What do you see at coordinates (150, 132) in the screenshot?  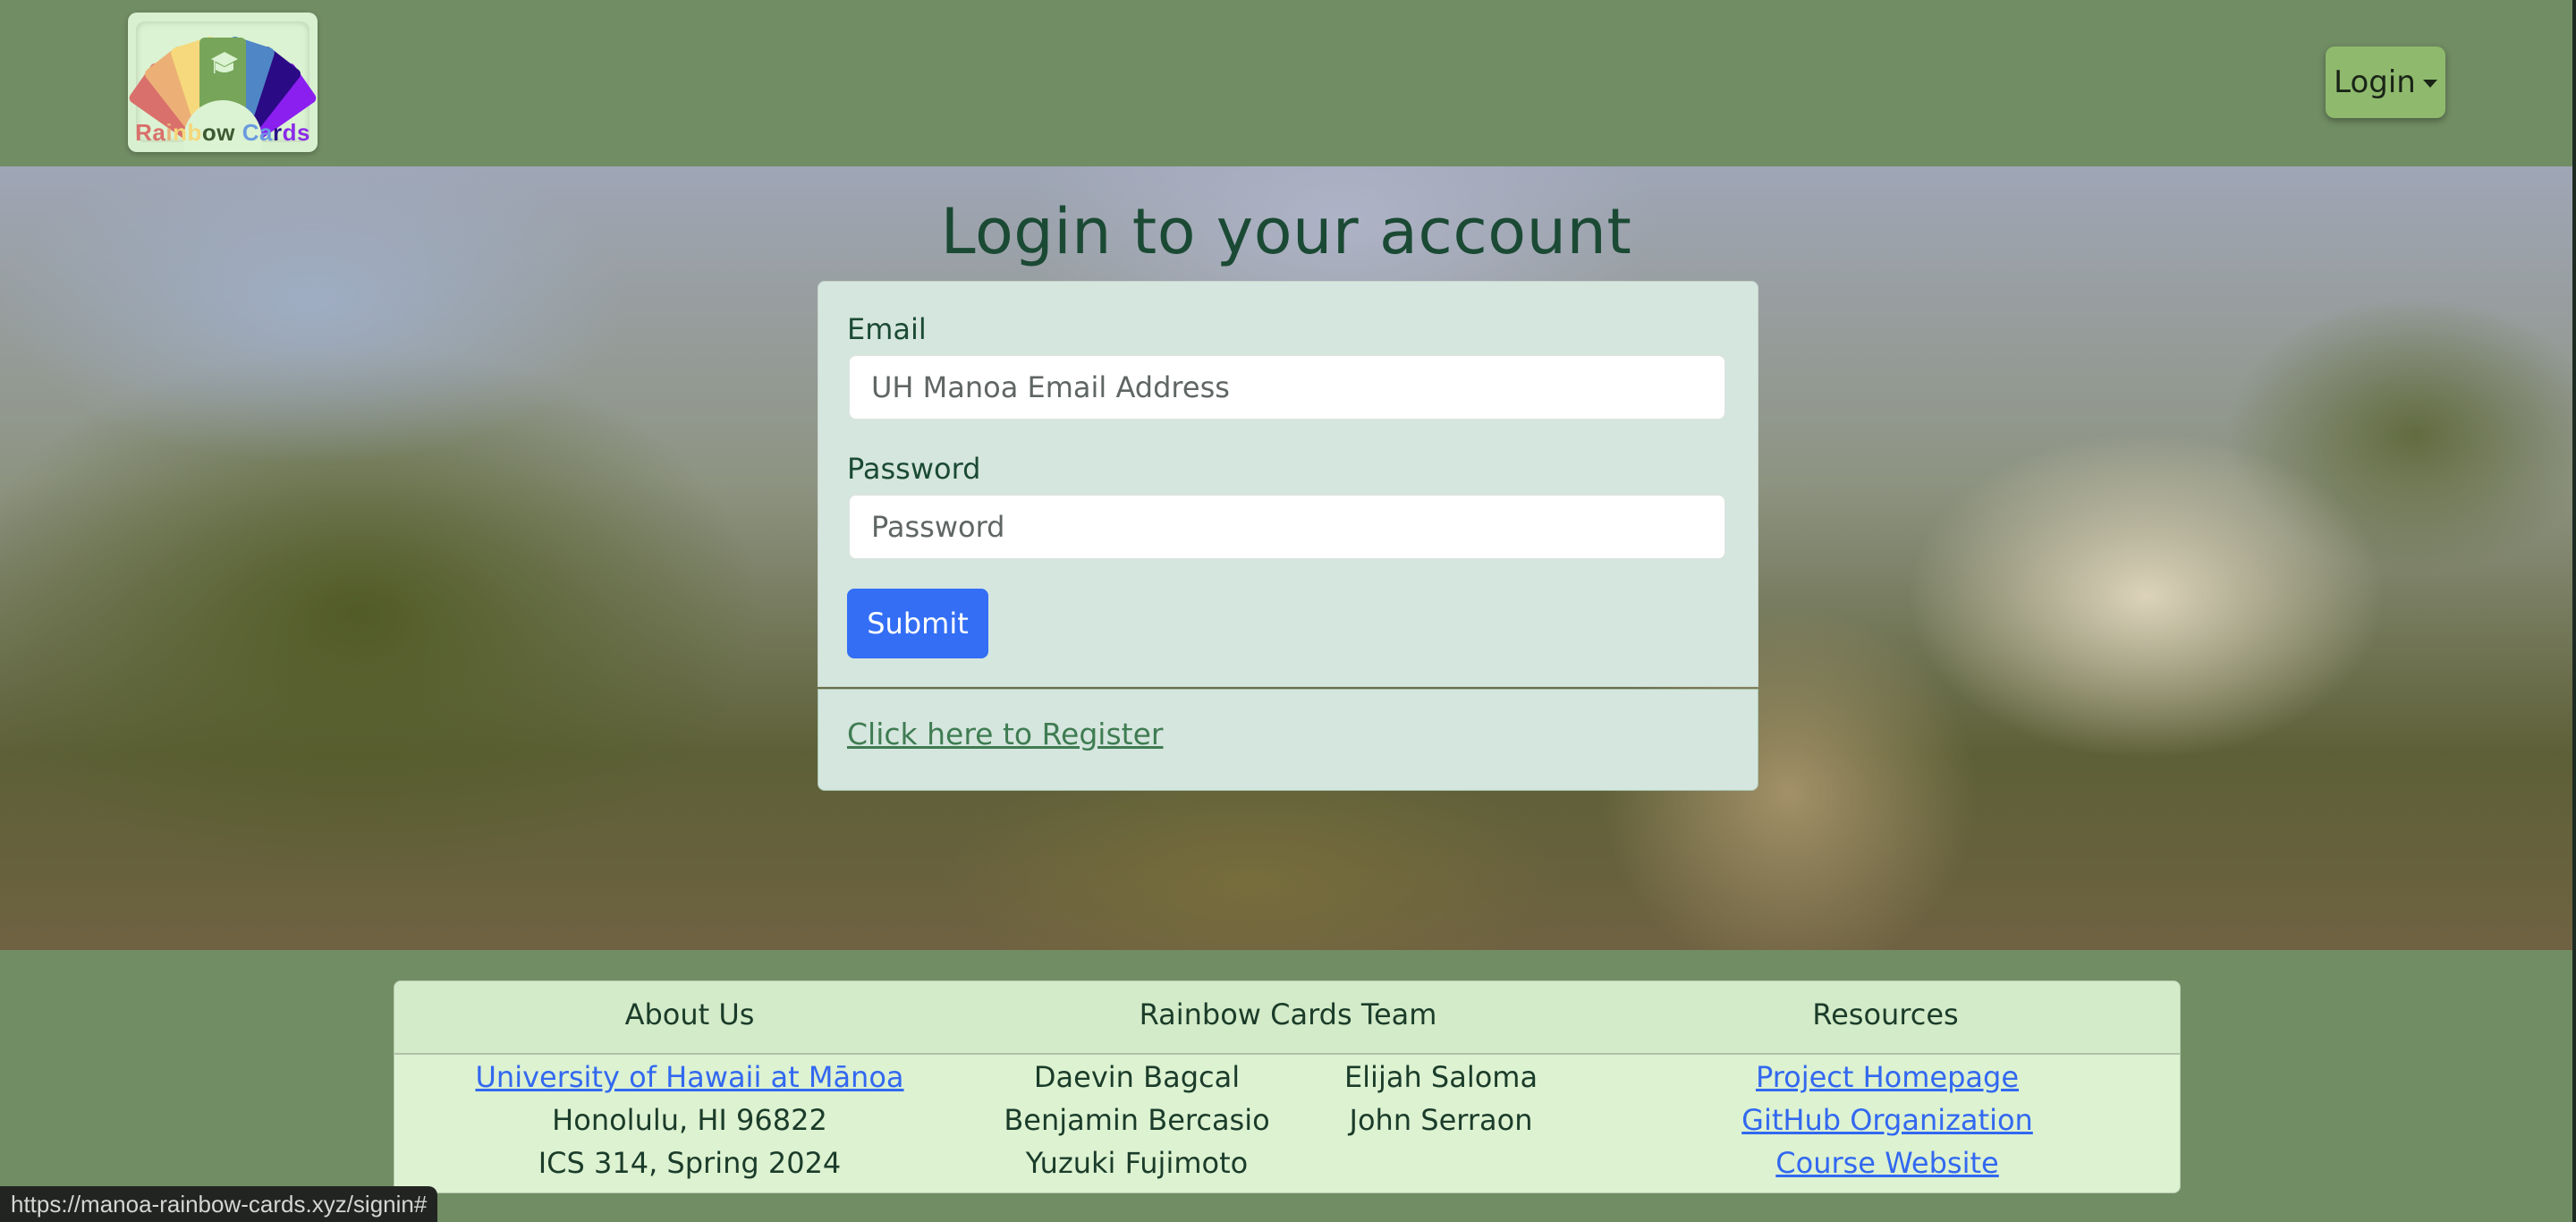 I see `logo-letter: Ra` at bounding box center [150, 132].